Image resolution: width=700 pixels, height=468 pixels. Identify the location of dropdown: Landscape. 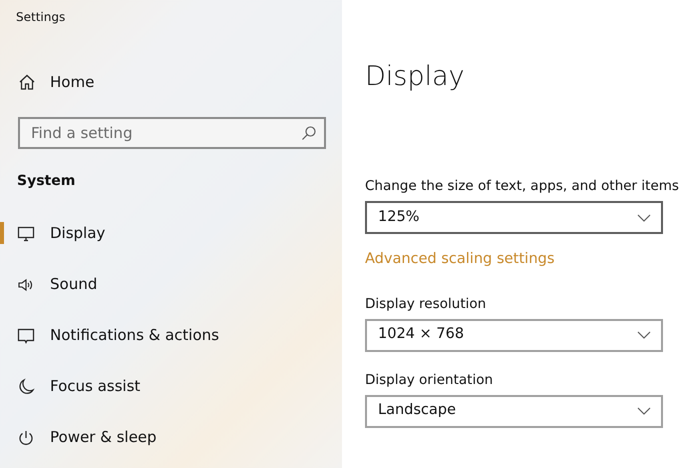
(514, 411).